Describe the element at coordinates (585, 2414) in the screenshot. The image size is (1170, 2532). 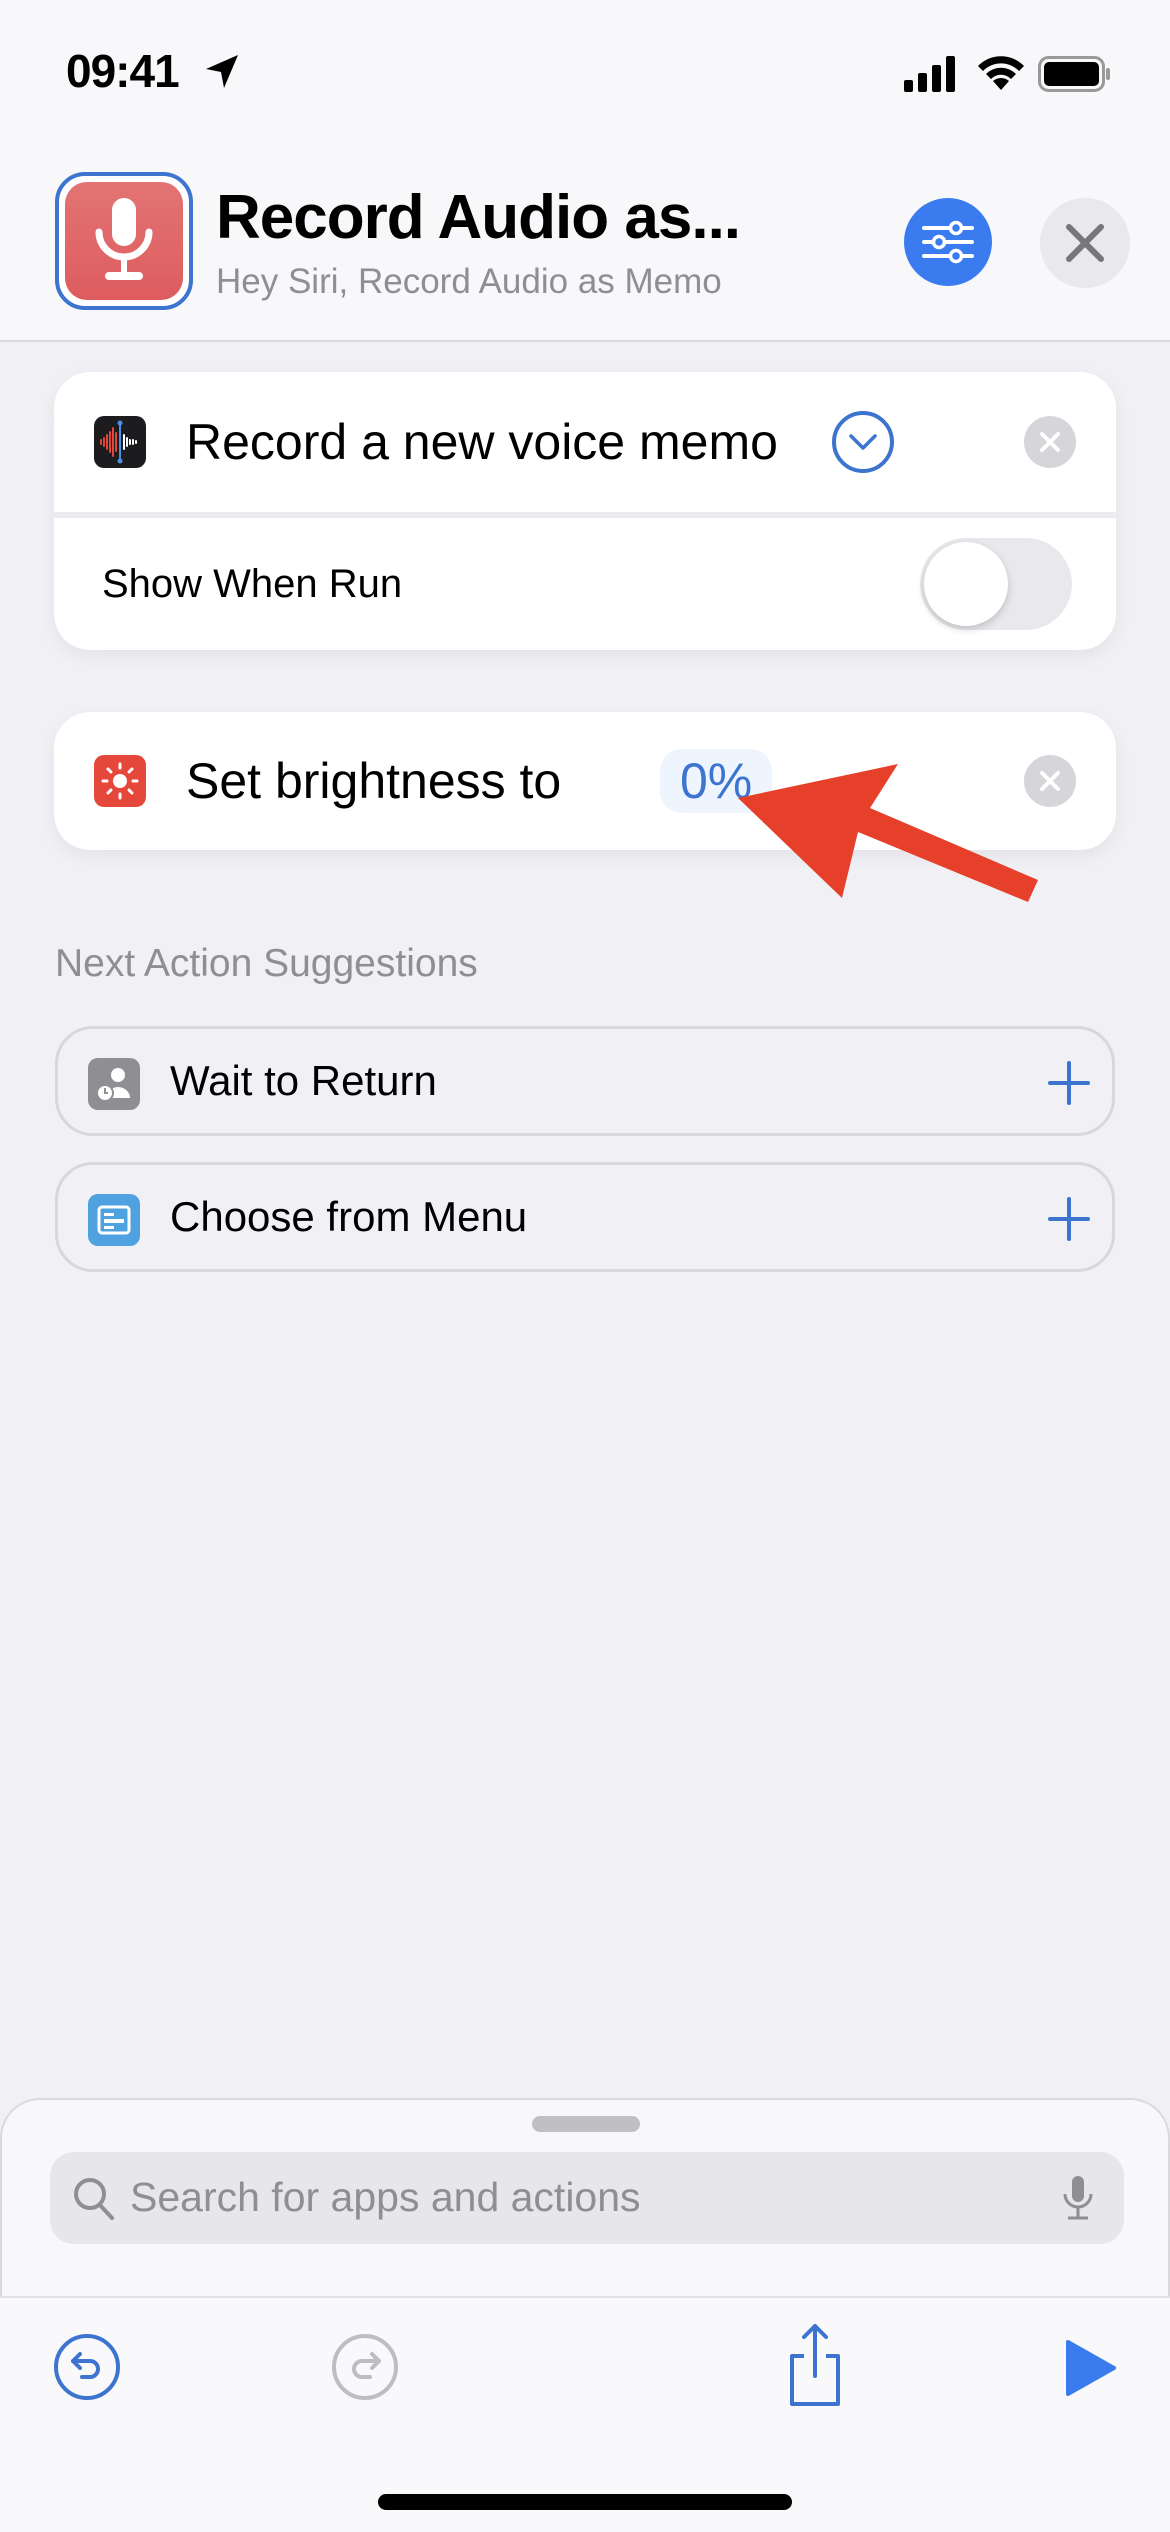
I see `bottom-toolbar` at that location.